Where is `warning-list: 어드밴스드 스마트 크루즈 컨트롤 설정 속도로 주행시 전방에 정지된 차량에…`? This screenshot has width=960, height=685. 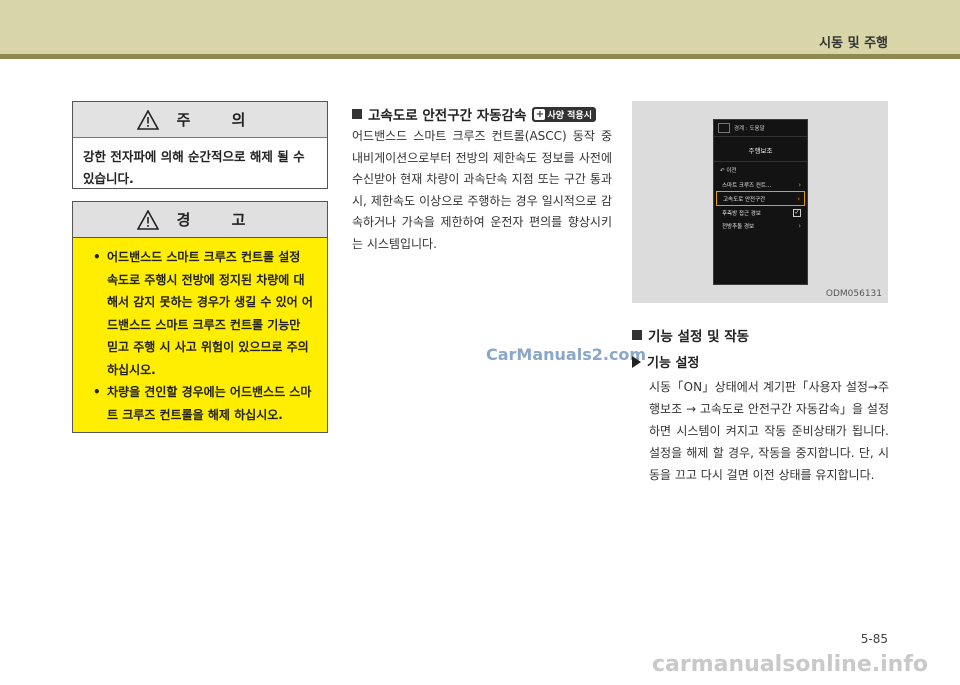
warning-list: 어드밴스드 스마트 크루즈 컨트롤 설정 속도로 주행시 전방에 정지된 차량에… is located at coordinates (200, 332).